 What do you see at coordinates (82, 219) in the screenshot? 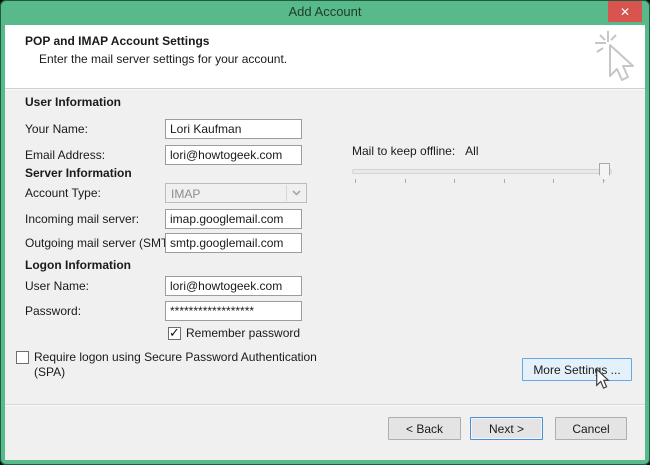
I see `incoming-server-label: Incoming mail server:` at bounding box center [82, 219].